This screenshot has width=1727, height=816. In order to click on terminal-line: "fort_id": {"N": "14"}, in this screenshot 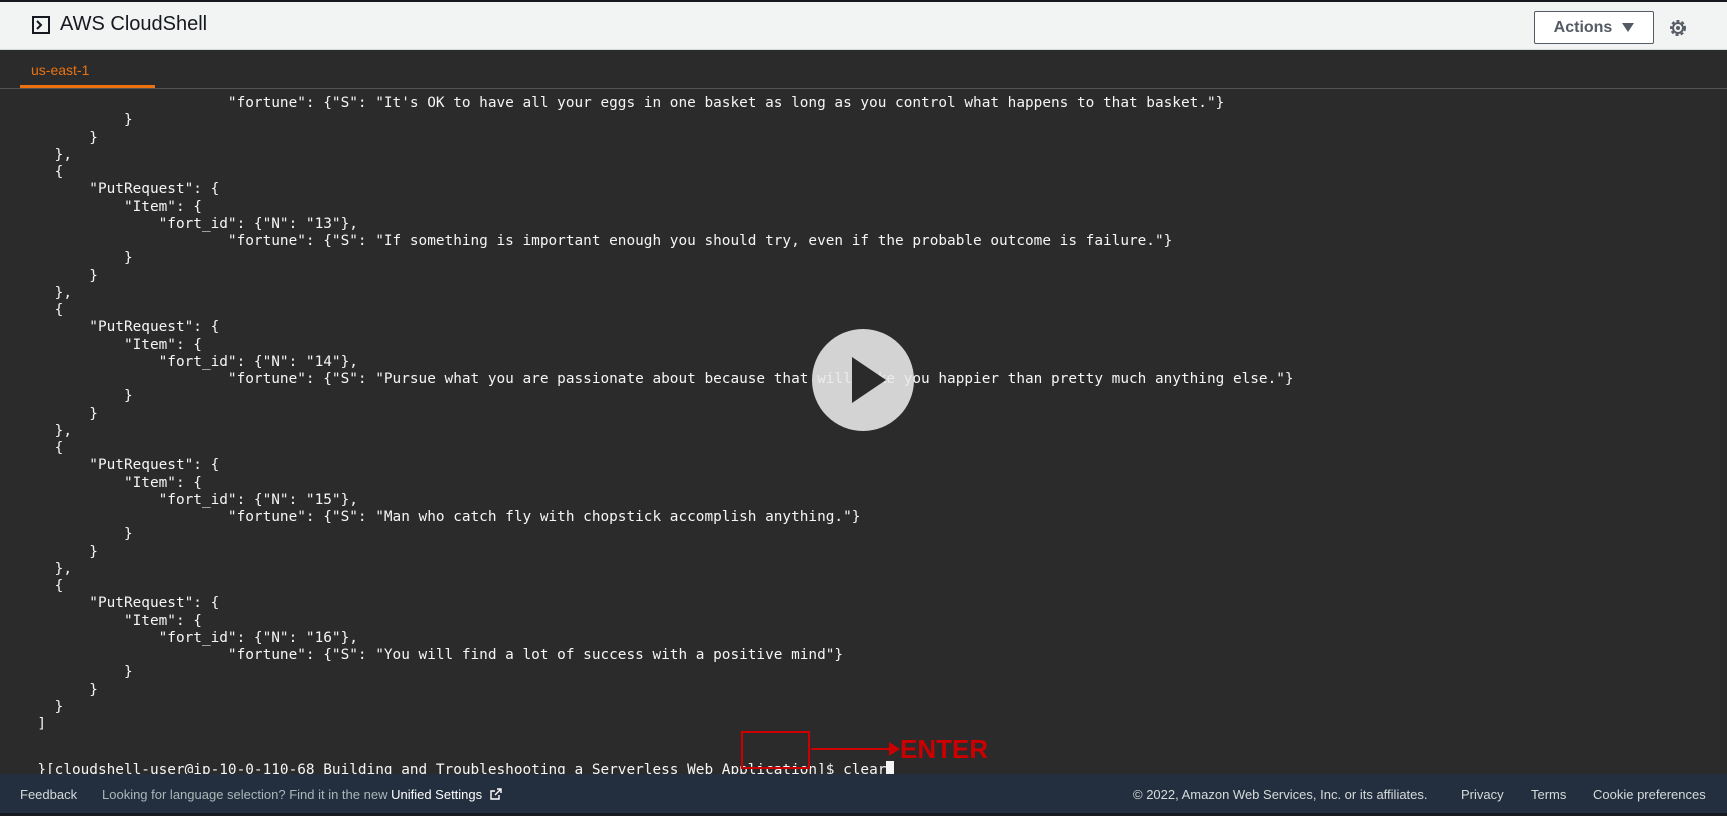, I will do `click(189, 361)`.